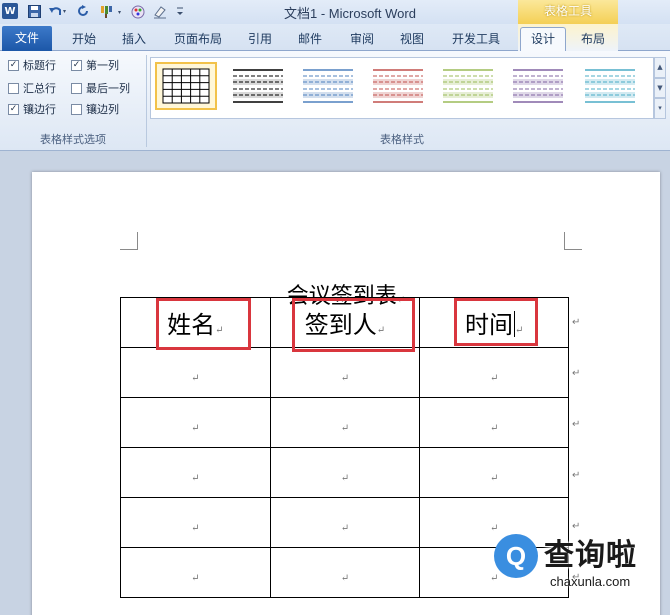 The height and width of the screenshot is (615, 670). I want to click on table-style-light-shading, so click(258, 86).